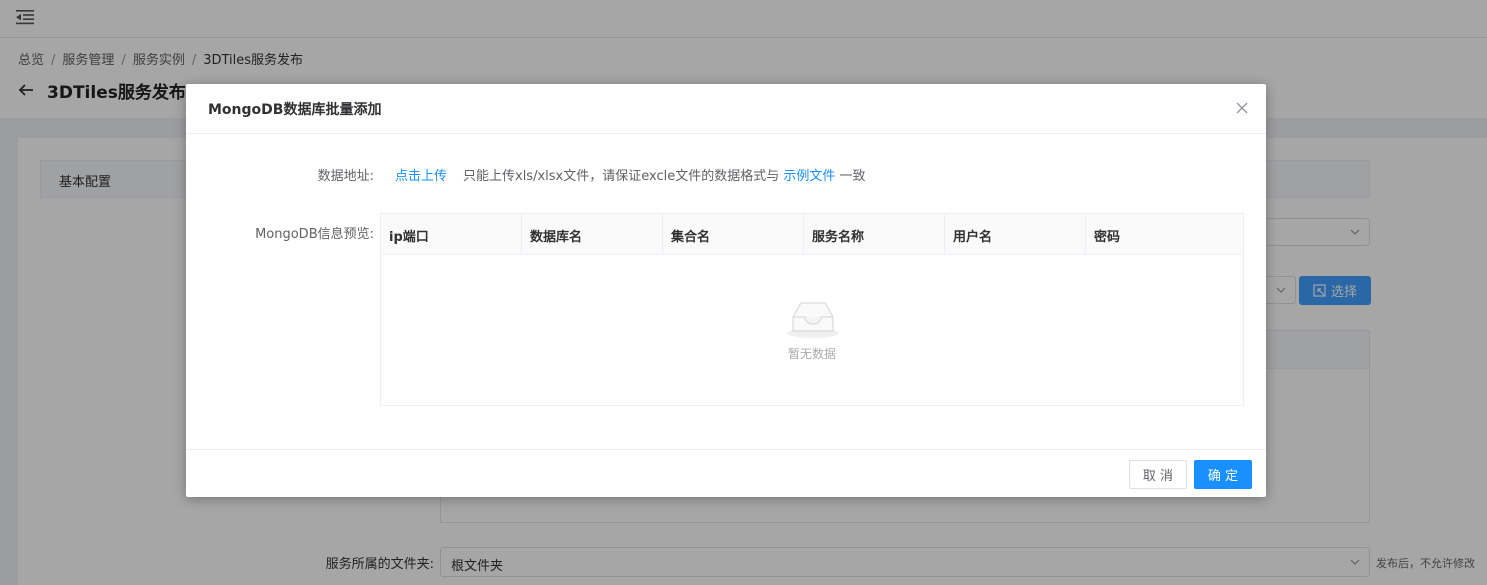 The height and width of the screenshot is (585, 1487). Describe the element at coordinates (726, 109) in the screenshot. I see `dialog-header: MongoDB数据库批量添加` at that location.